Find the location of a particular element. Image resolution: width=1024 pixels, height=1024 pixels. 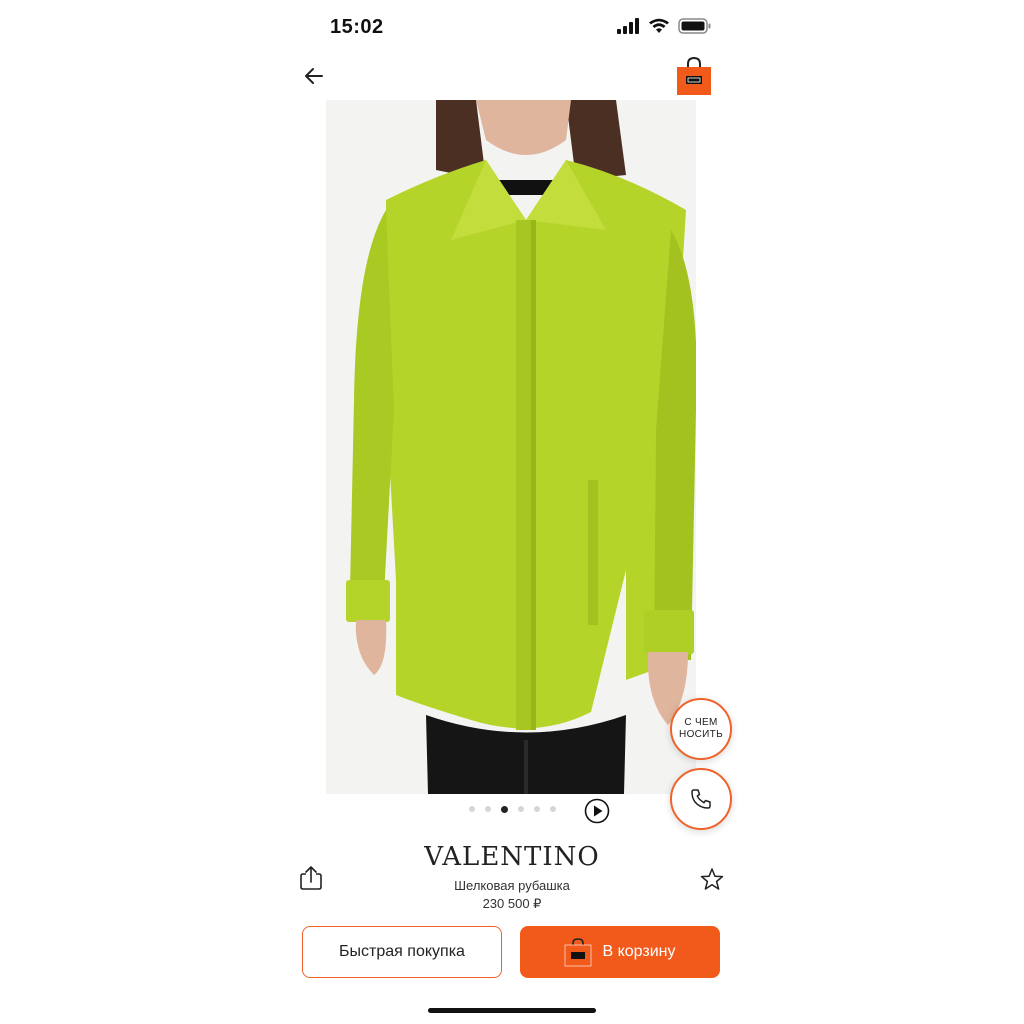

quick-buy-button: Быстрая покупка is located at coordinates (402, 952).